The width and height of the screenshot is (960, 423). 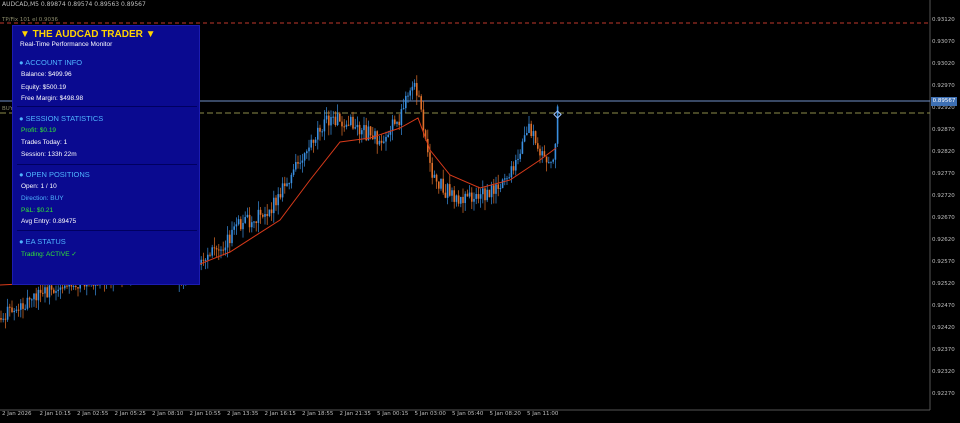 What do you see at coordinates (943, 218) in the screenshot?
I see `price-tick-label: 0.92670` at bounding box center [943, 218].